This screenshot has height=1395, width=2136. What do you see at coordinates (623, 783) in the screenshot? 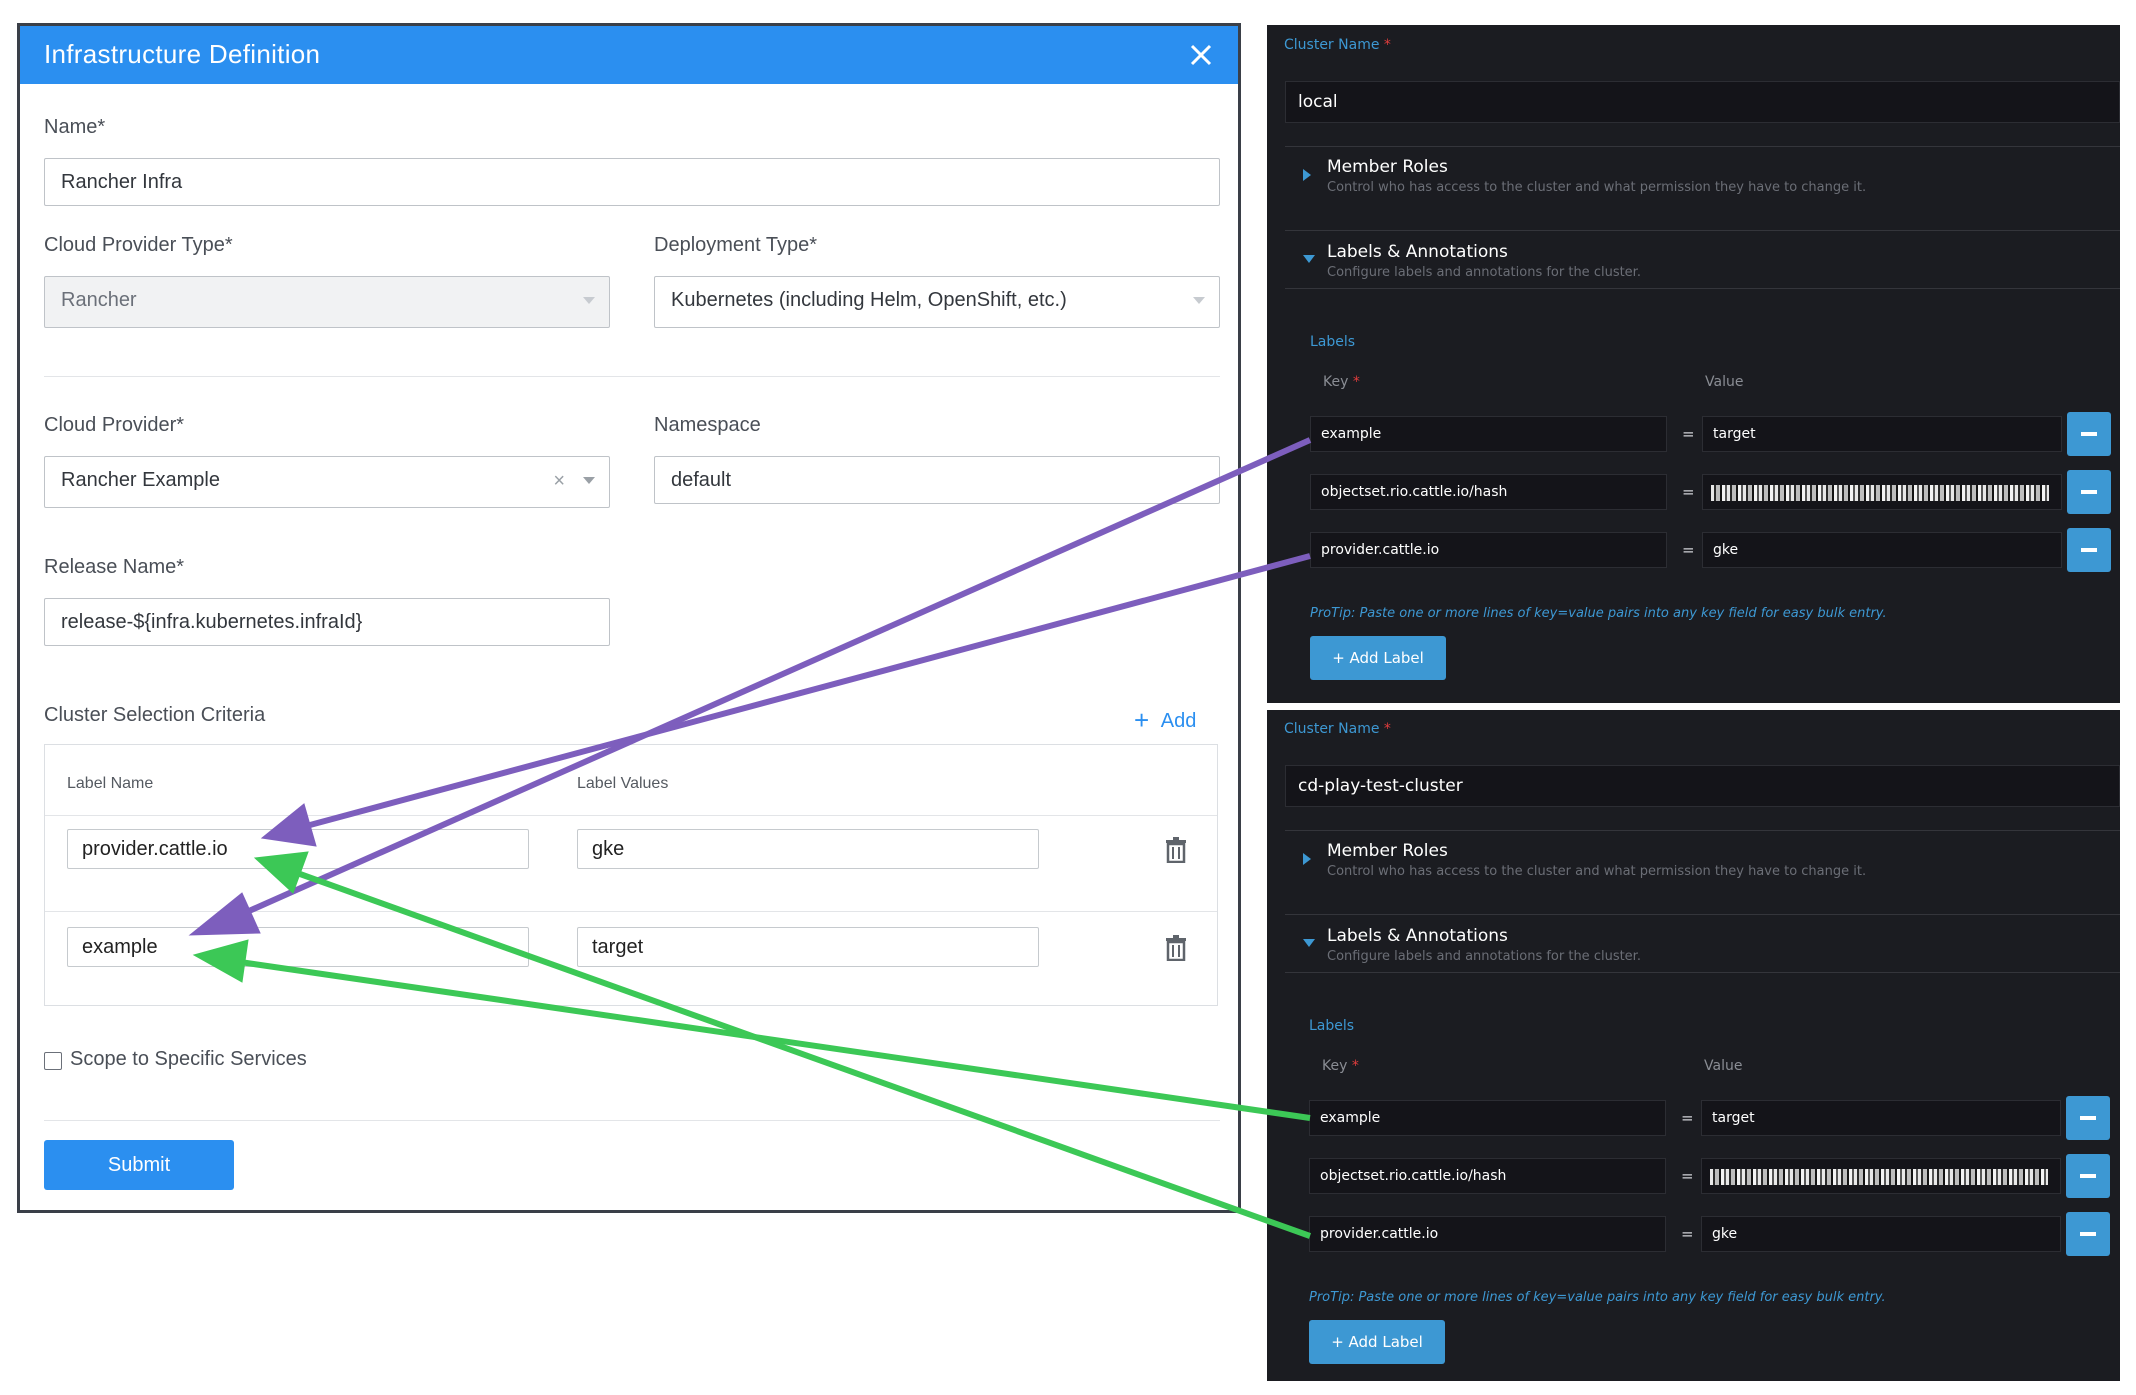
I see `label-values-header: Label Values` at bounding box center [623, 783].